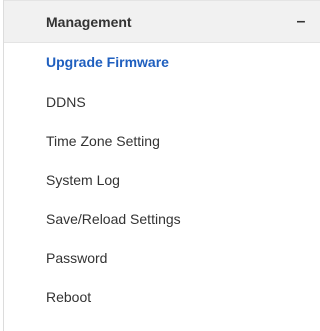  Describe the element at coordinates (162, 102) in the screenshot. I see `menu-item-ddns: DDNS` at that location.